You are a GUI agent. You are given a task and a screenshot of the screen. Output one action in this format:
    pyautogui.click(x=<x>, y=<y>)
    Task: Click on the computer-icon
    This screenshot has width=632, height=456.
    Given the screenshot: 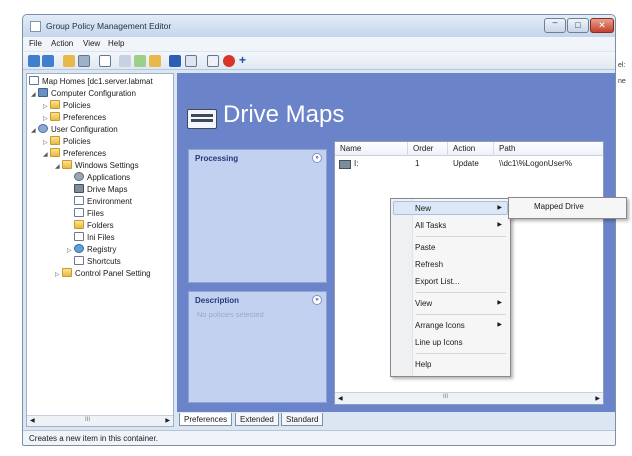 What is the action you would take?
    pyautogui.click(x=43, y=92)
    